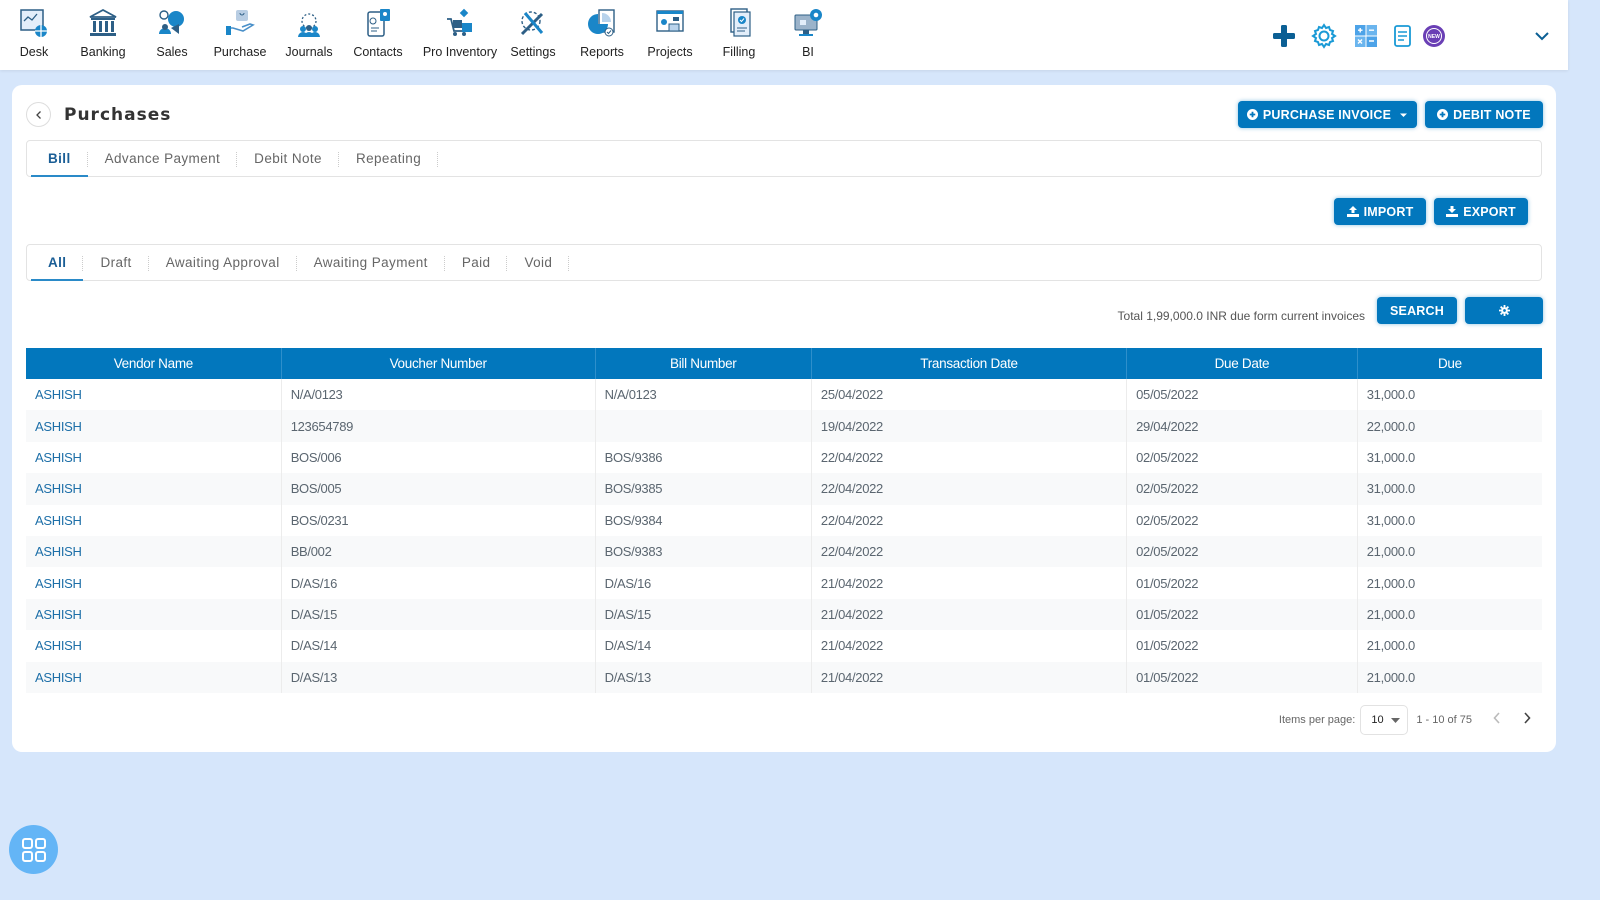 Image resolution: width=1600 pixels, height=900 pixels. What do you see at coordinates (969, 426) in the screenshot?
I see `cell-transaction-date: 19/04/2022` at bounding box center [969, 426].